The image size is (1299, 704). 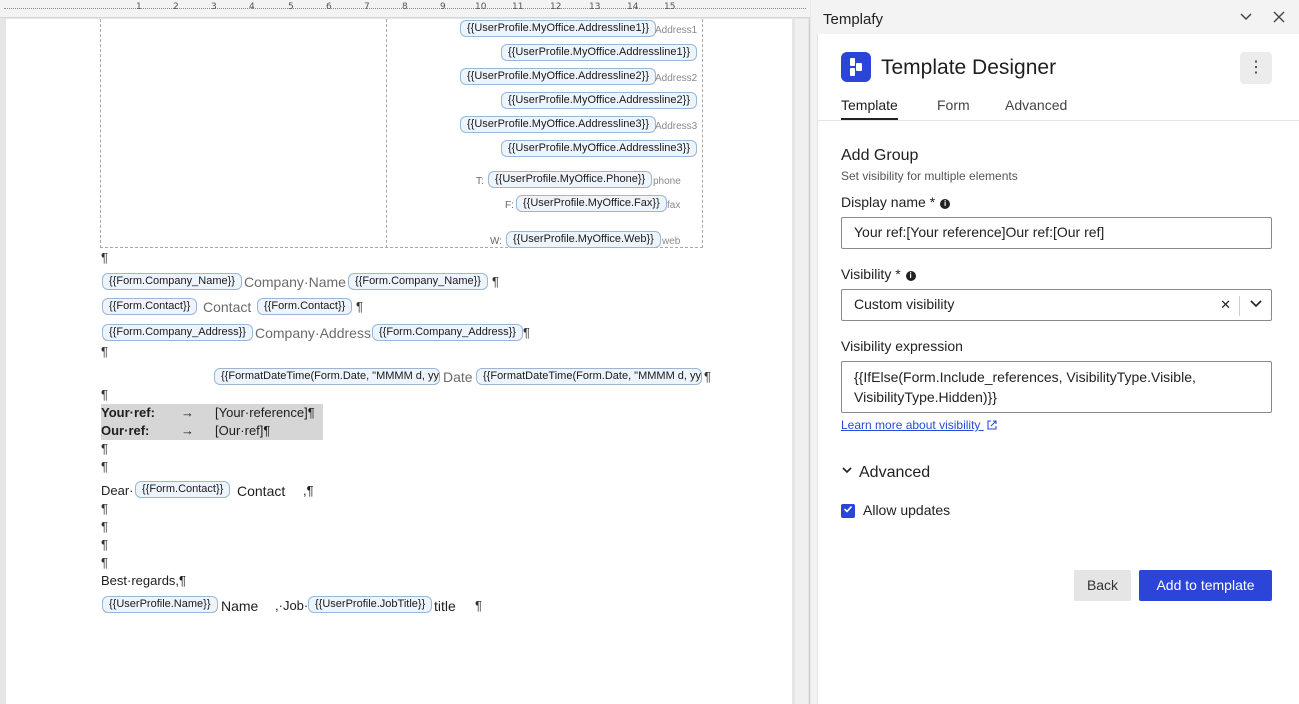 What do you see at coordinates (895, 472) in the screenshot?
I see `advanced-title: Advanced` at bounding box center [895, 472].